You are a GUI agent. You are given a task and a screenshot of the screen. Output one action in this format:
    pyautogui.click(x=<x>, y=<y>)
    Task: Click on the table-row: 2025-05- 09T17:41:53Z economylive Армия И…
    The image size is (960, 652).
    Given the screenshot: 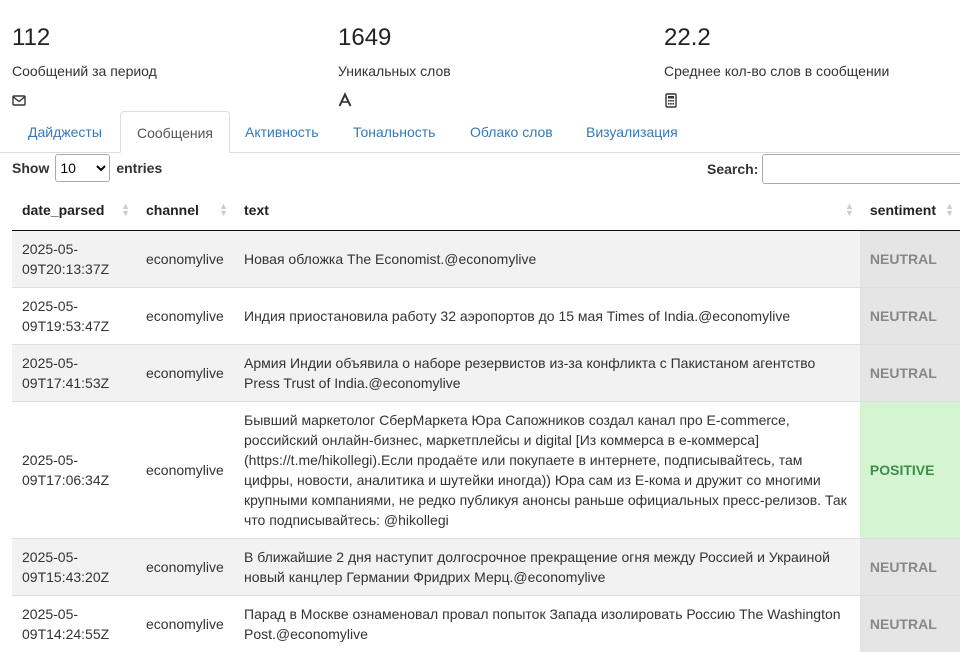 What is the action you would take?
    pyautogui.click(x=486, y=373)
    